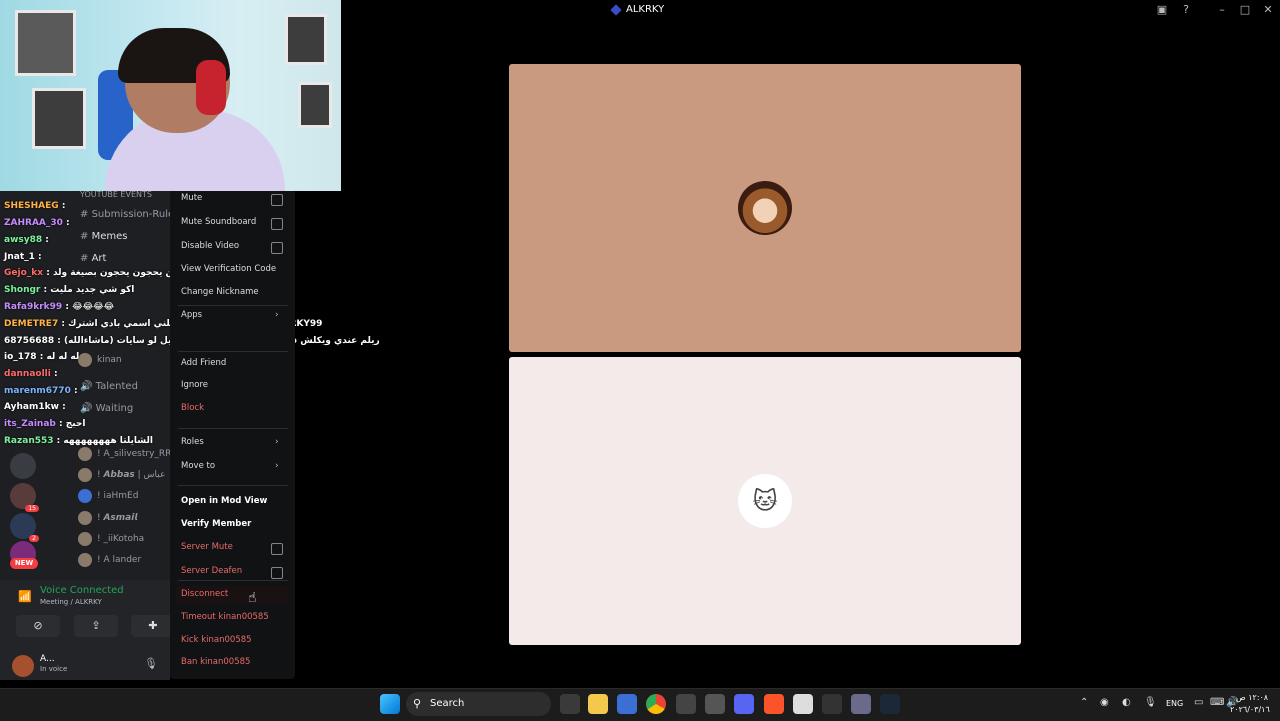 The height and width of the screenshot is (721, 1280). What do you see at coordinates (124, 454) in the screenshot?
I see `voice-member: ! A_silivestry_RR` at bounding box center [124, 454].